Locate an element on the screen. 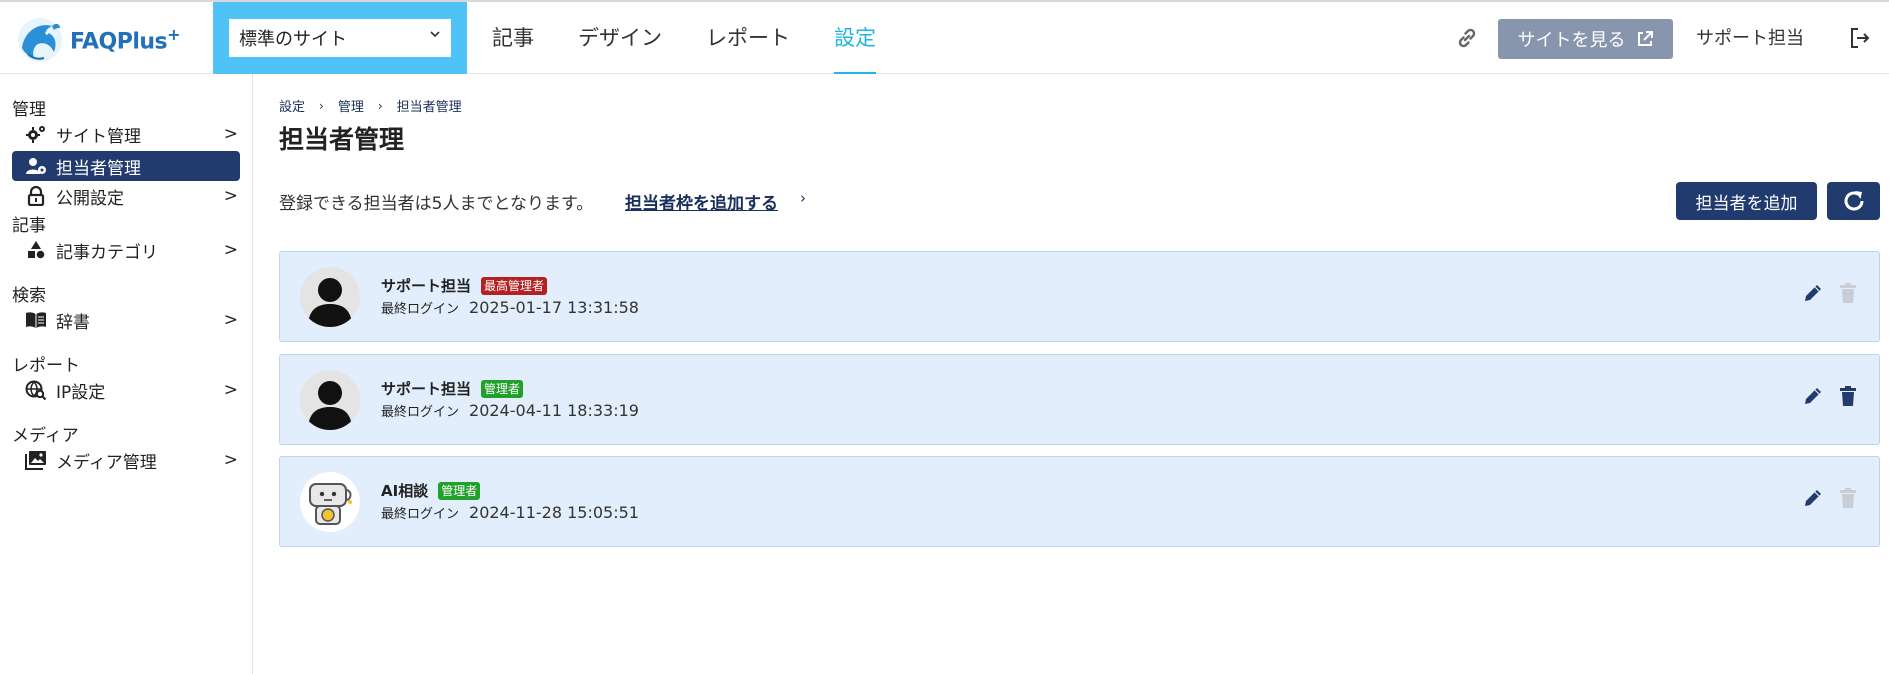  sidebar-item-staff-management: 担当者管理 is located at coordinates (126, 166).